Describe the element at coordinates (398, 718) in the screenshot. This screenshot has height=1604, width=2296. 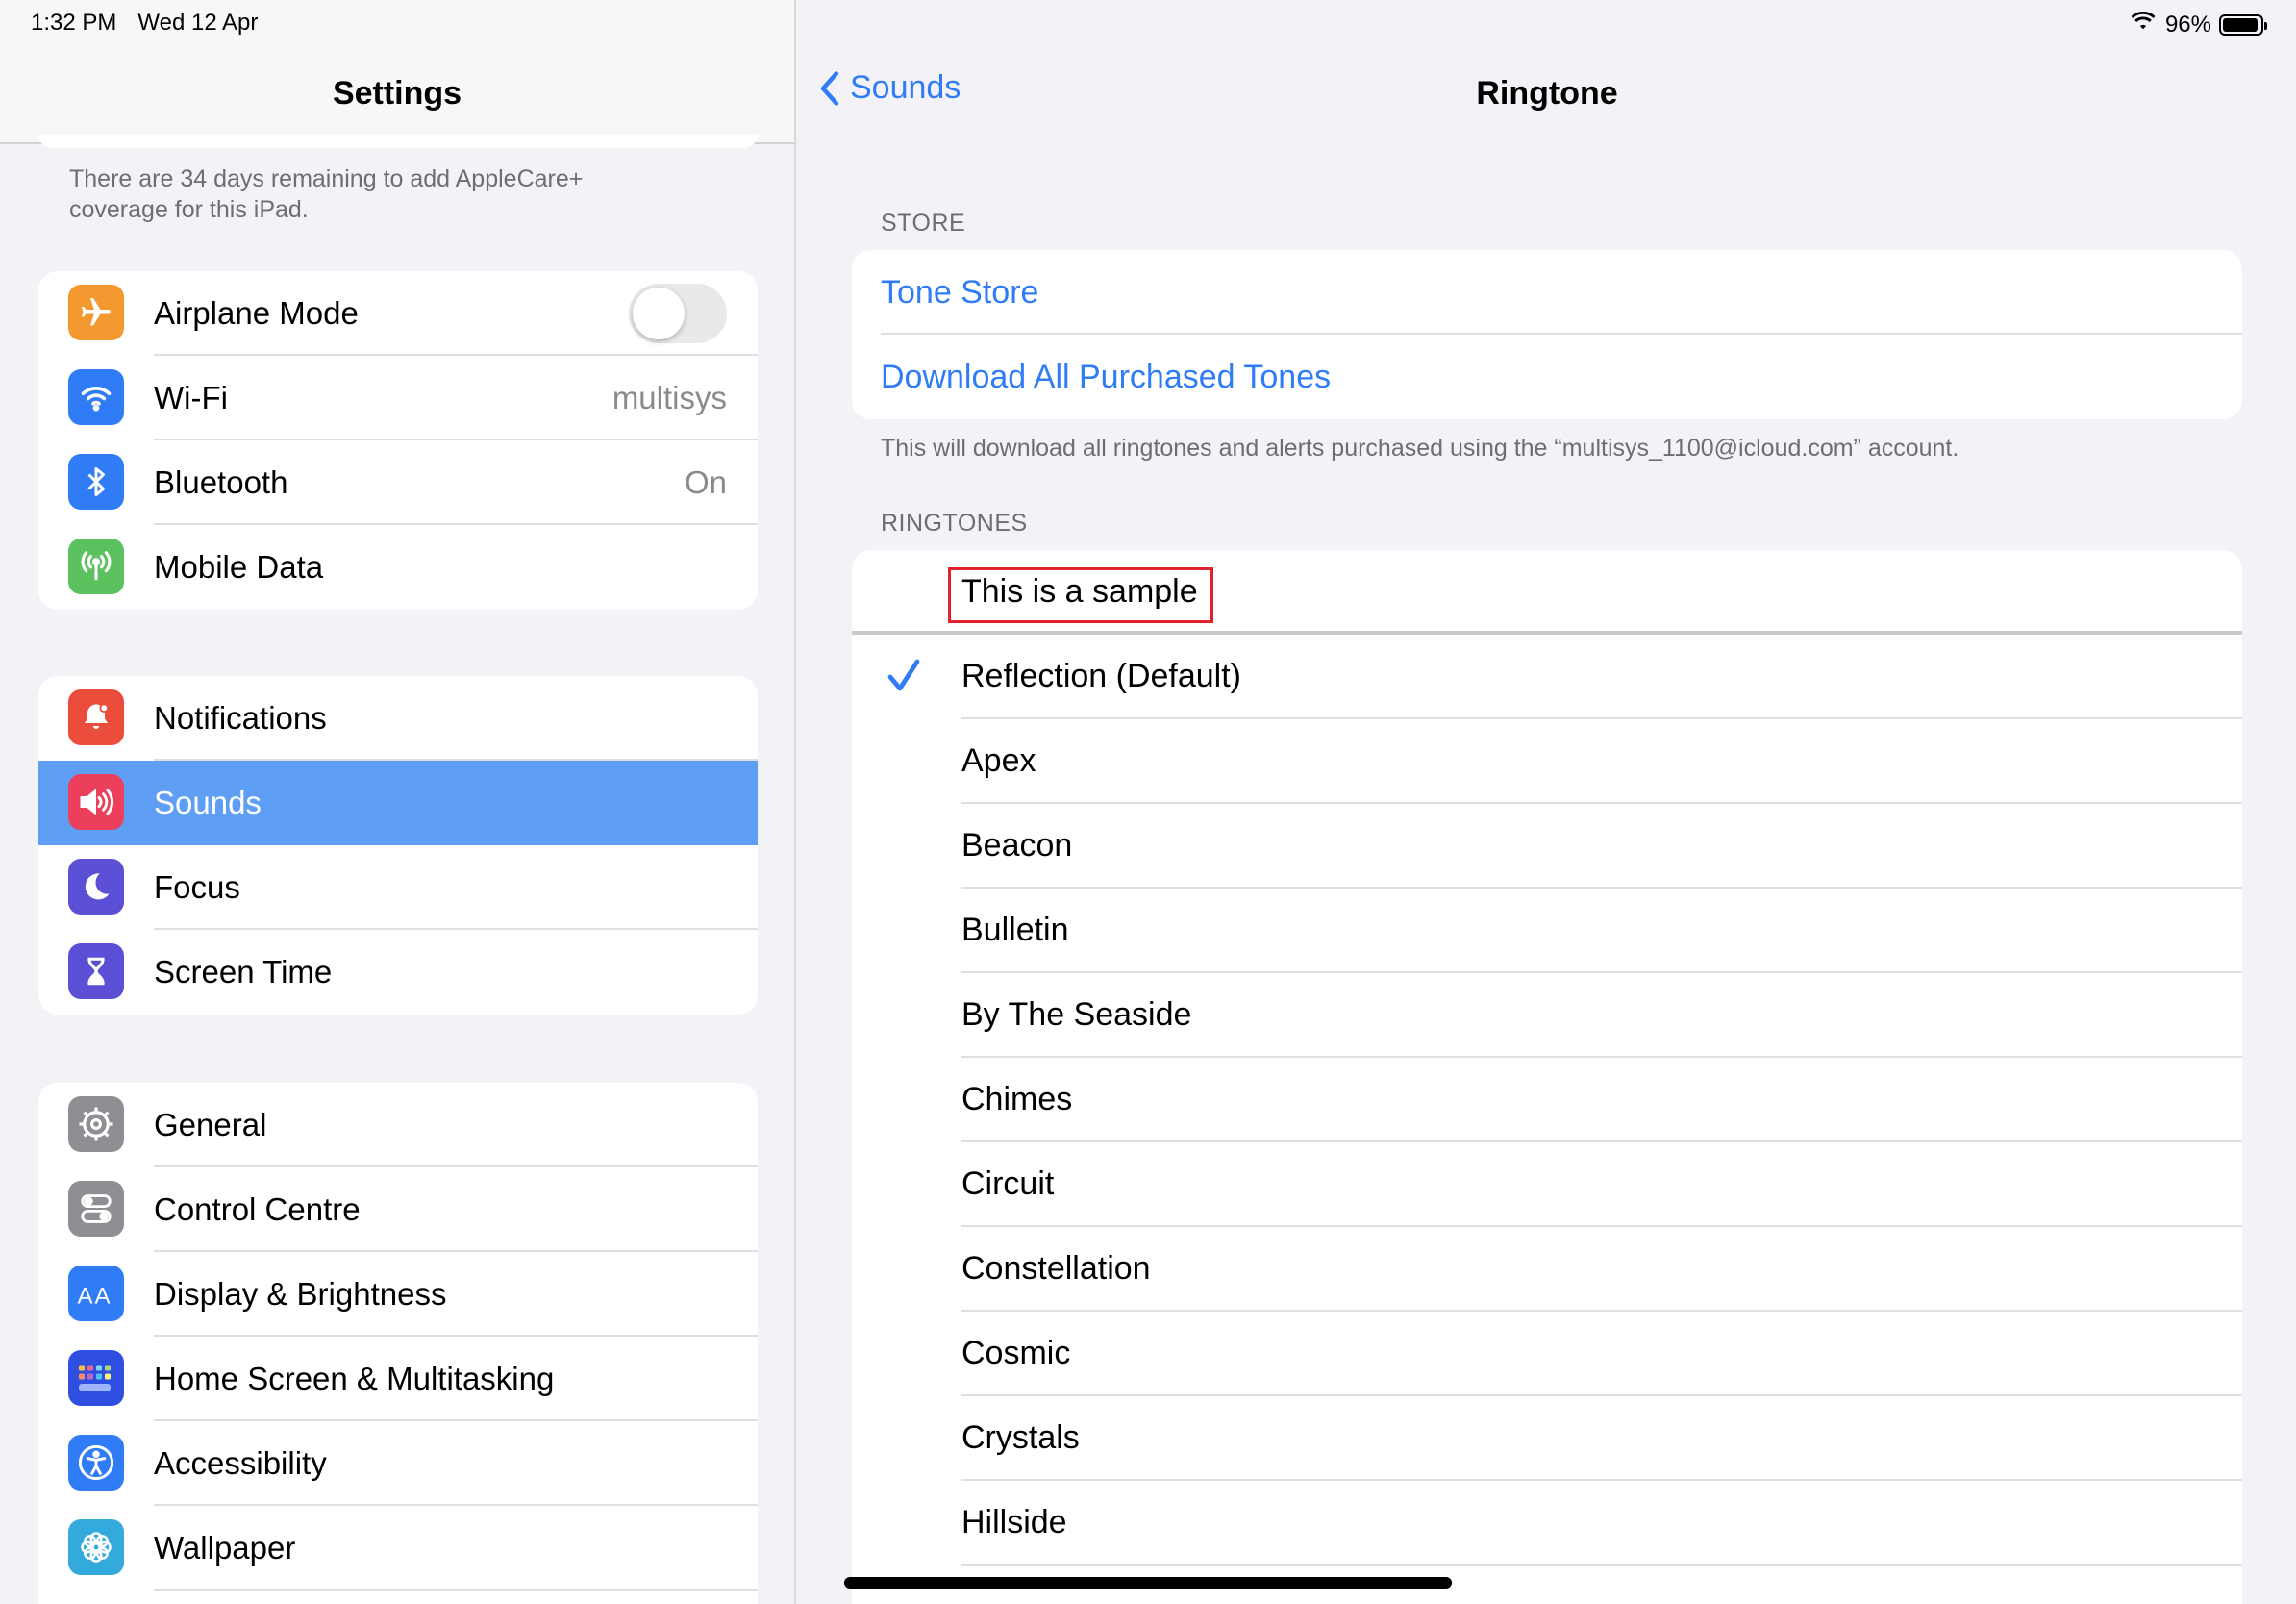
I see `sidebar-item-notifications: Notifications` at that location.